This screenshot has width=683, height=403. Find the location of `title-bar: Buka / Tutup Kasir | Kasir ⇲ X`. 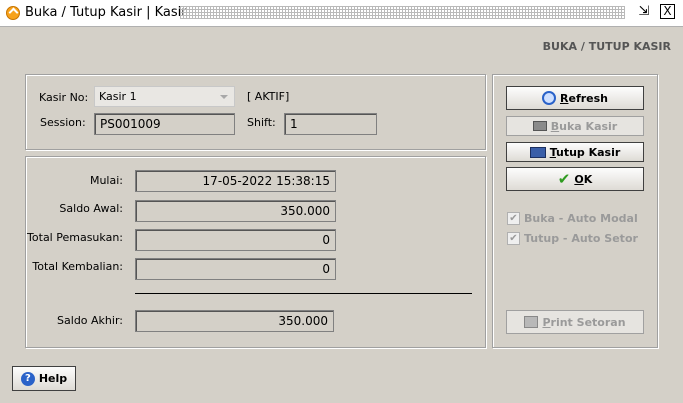

title-bar: Buka / Tutup Kasir | Kasir ⇲ X is located at coordinates (341, 13).